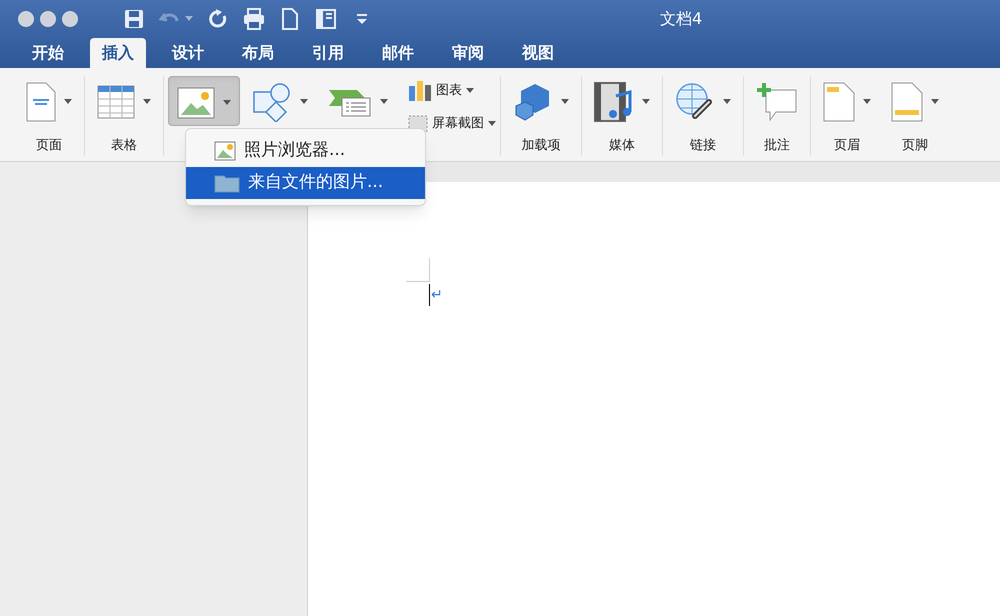  I want to click on ribbon-button: 页脚, so click(915, 116).